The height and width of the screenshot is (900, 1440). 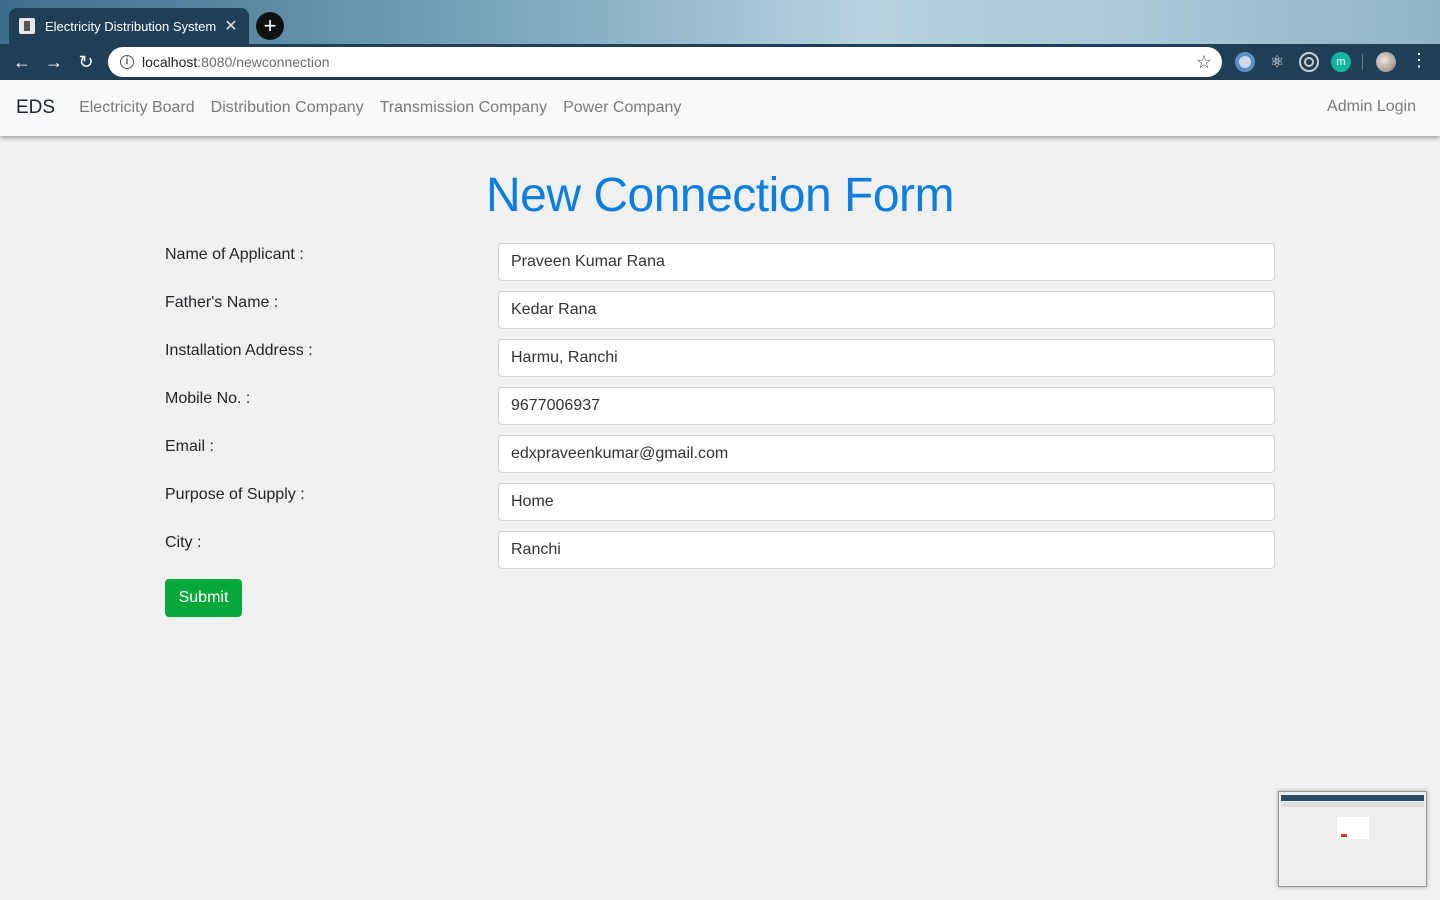 What do you see at coordinates (234, 254) in the screenshot?
I see `applicant-name-label: Name of Applicant :` at bounding box center [234, 254].